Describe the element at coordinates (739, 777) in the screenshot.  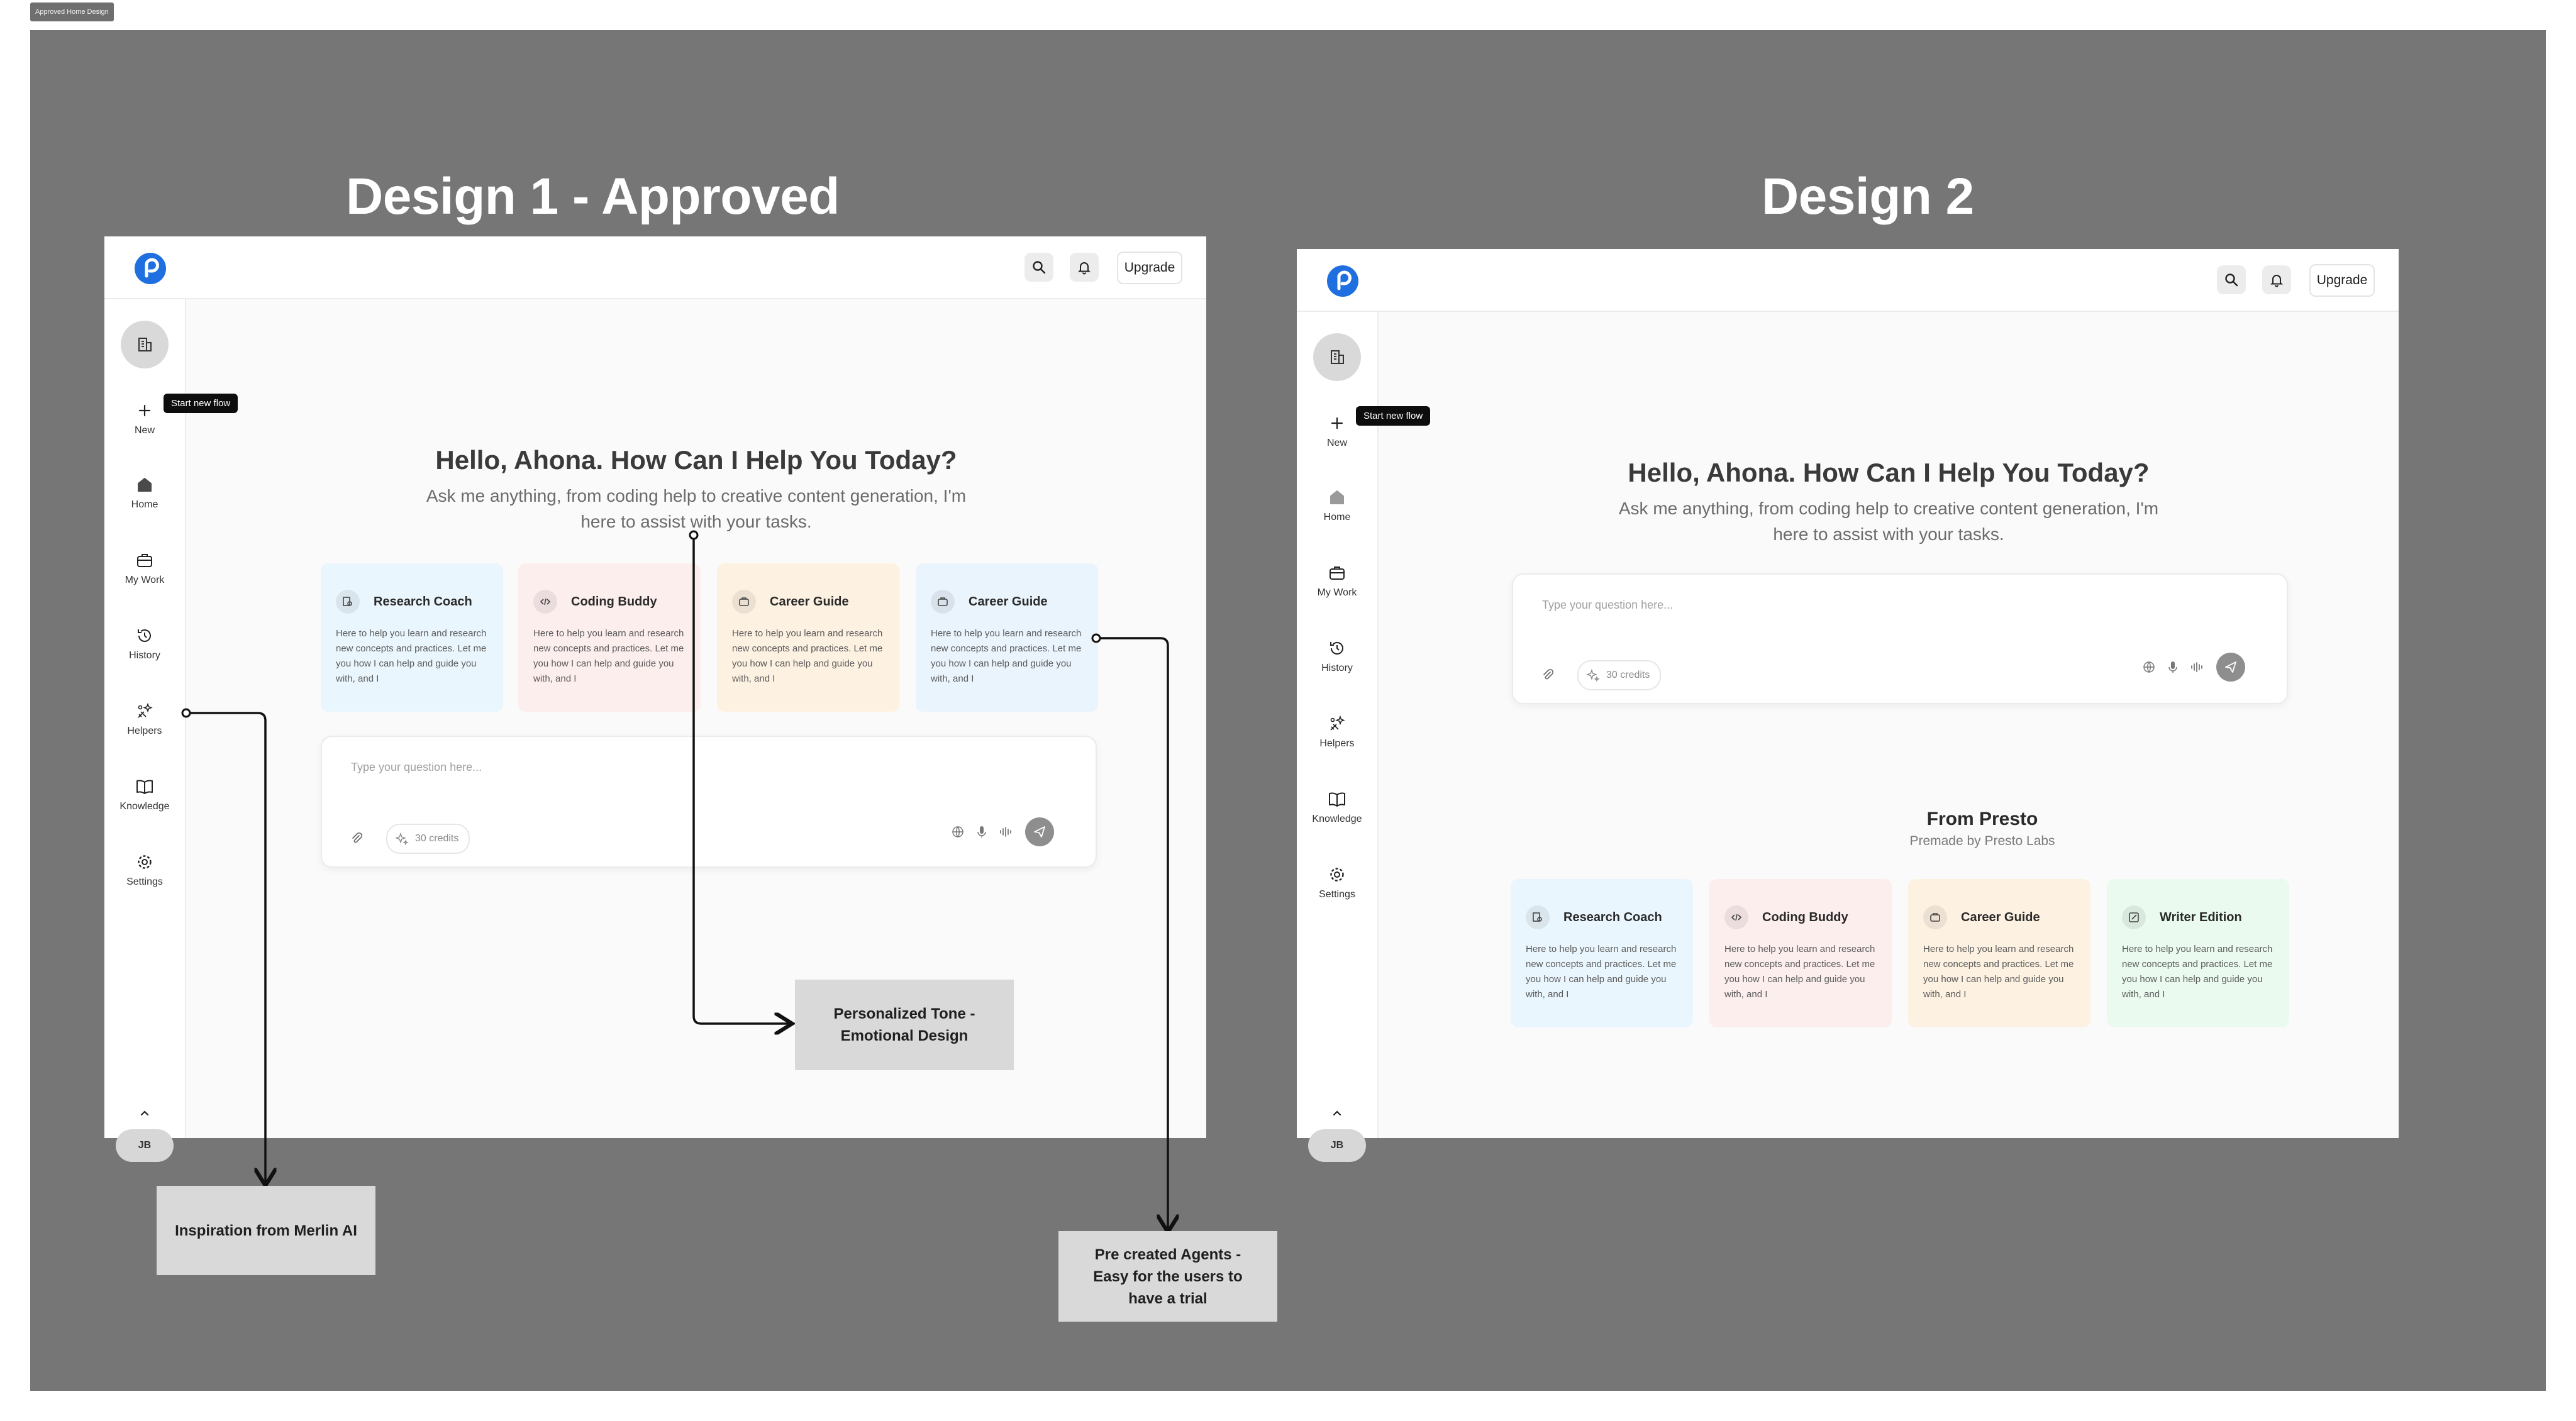
I see `connector-personalized` at that location.